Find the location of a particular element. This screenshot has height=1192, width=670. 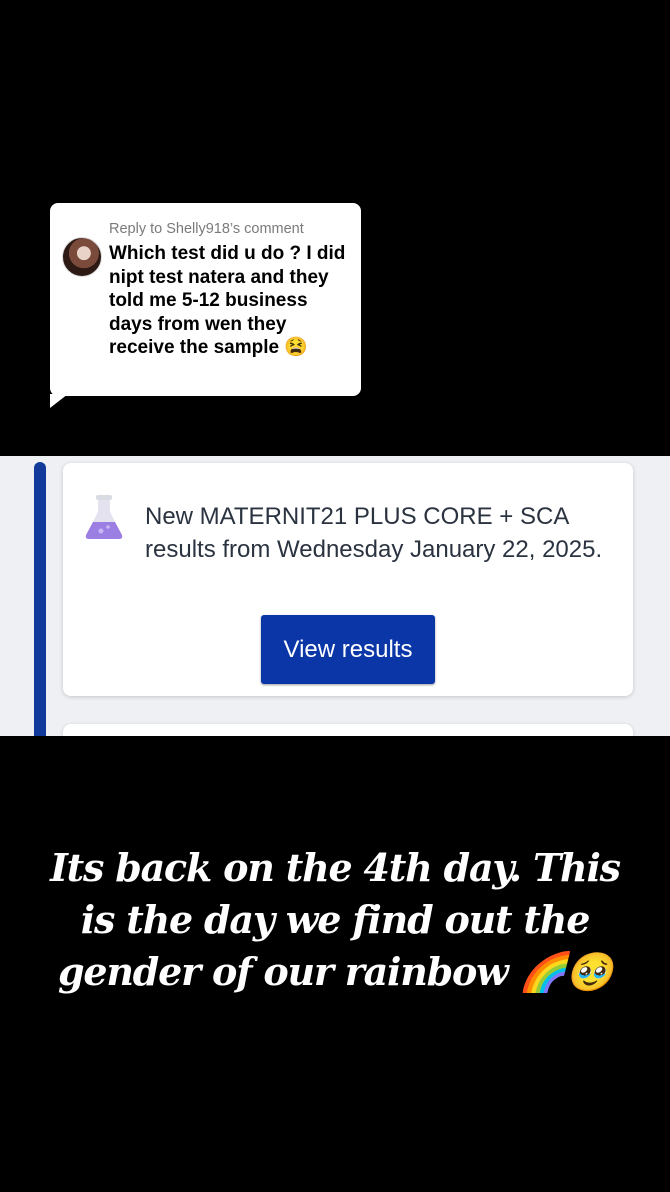

flask-icon is located at coordinates (104, 517).